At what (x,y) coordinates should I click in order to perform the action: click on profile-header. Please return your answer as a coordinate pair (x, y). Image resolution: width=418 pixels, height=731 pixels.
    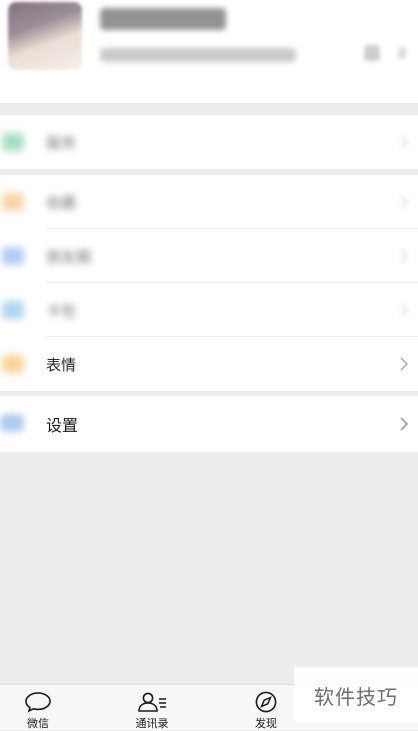
    Looking at the image, I should click on (209, 51).